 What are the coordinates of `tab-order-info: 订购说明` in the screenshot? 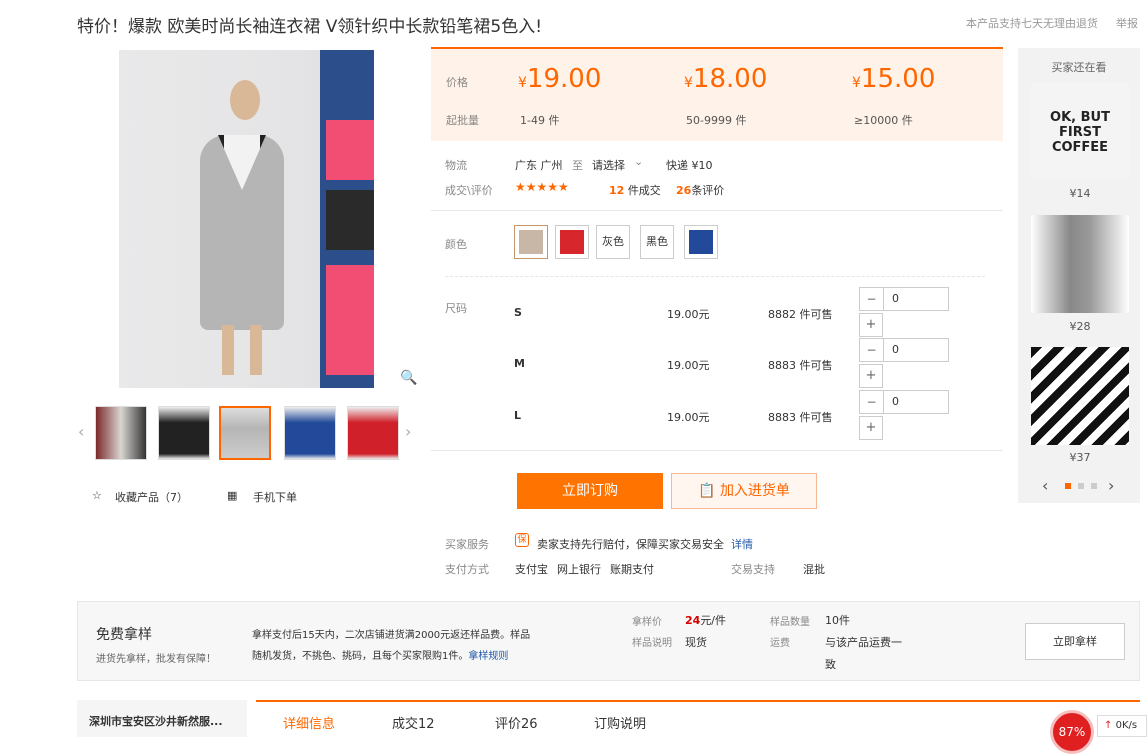 It's located at (620, 722).